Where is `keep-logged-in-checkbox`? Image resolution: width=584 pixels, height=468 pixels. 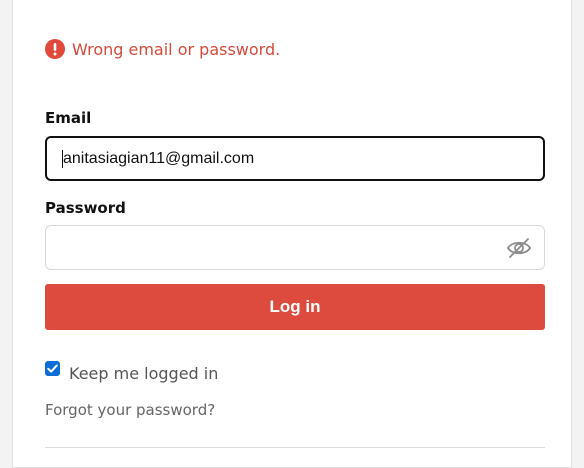 keep-logged-in-checkbox is located at coordinates (52, 368).